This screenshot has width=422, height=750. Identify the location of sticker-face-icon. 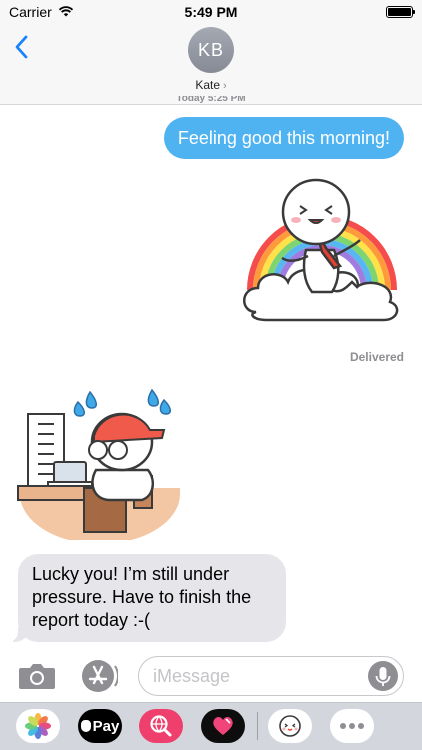
(290, 726).